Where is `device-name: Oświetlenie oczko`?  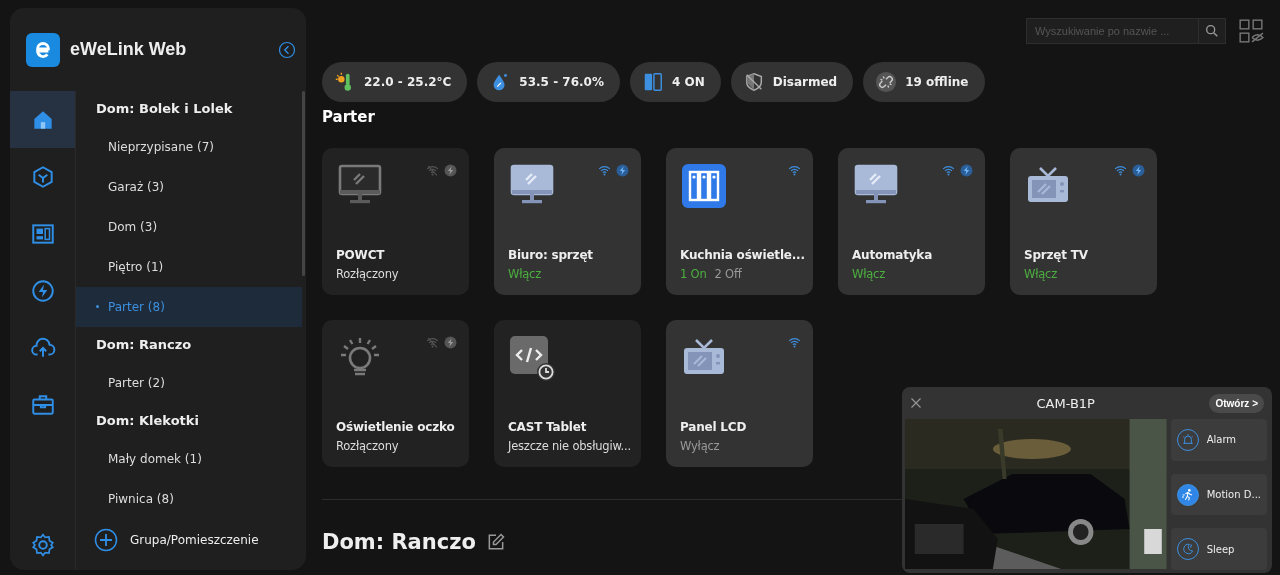 device-name: Oświetlenie oczko is located at coordinates (396, 427).